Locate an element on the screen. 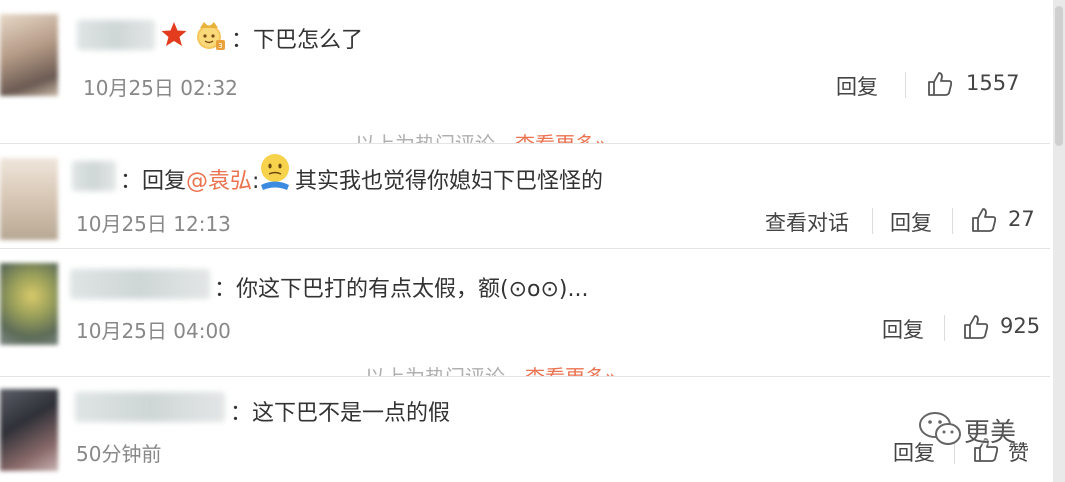 This screenshot has width=1065, height=482. wechat-icon is located at coordinates (940, 428).